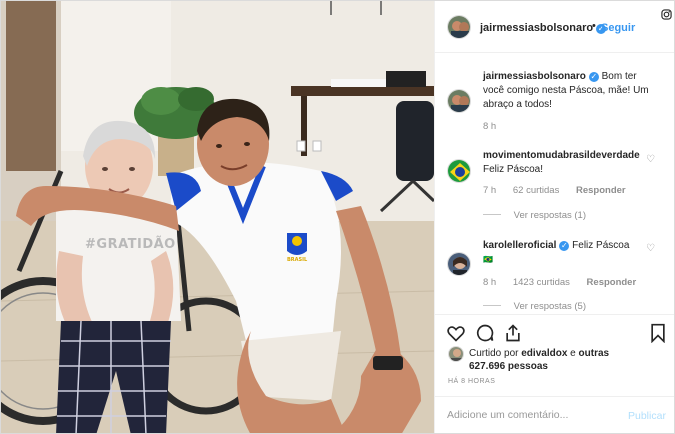  Describe the element at coordinates (541, 282) in the screenshot. I see `comment-2-likes: 1423 curtidas` at that location.